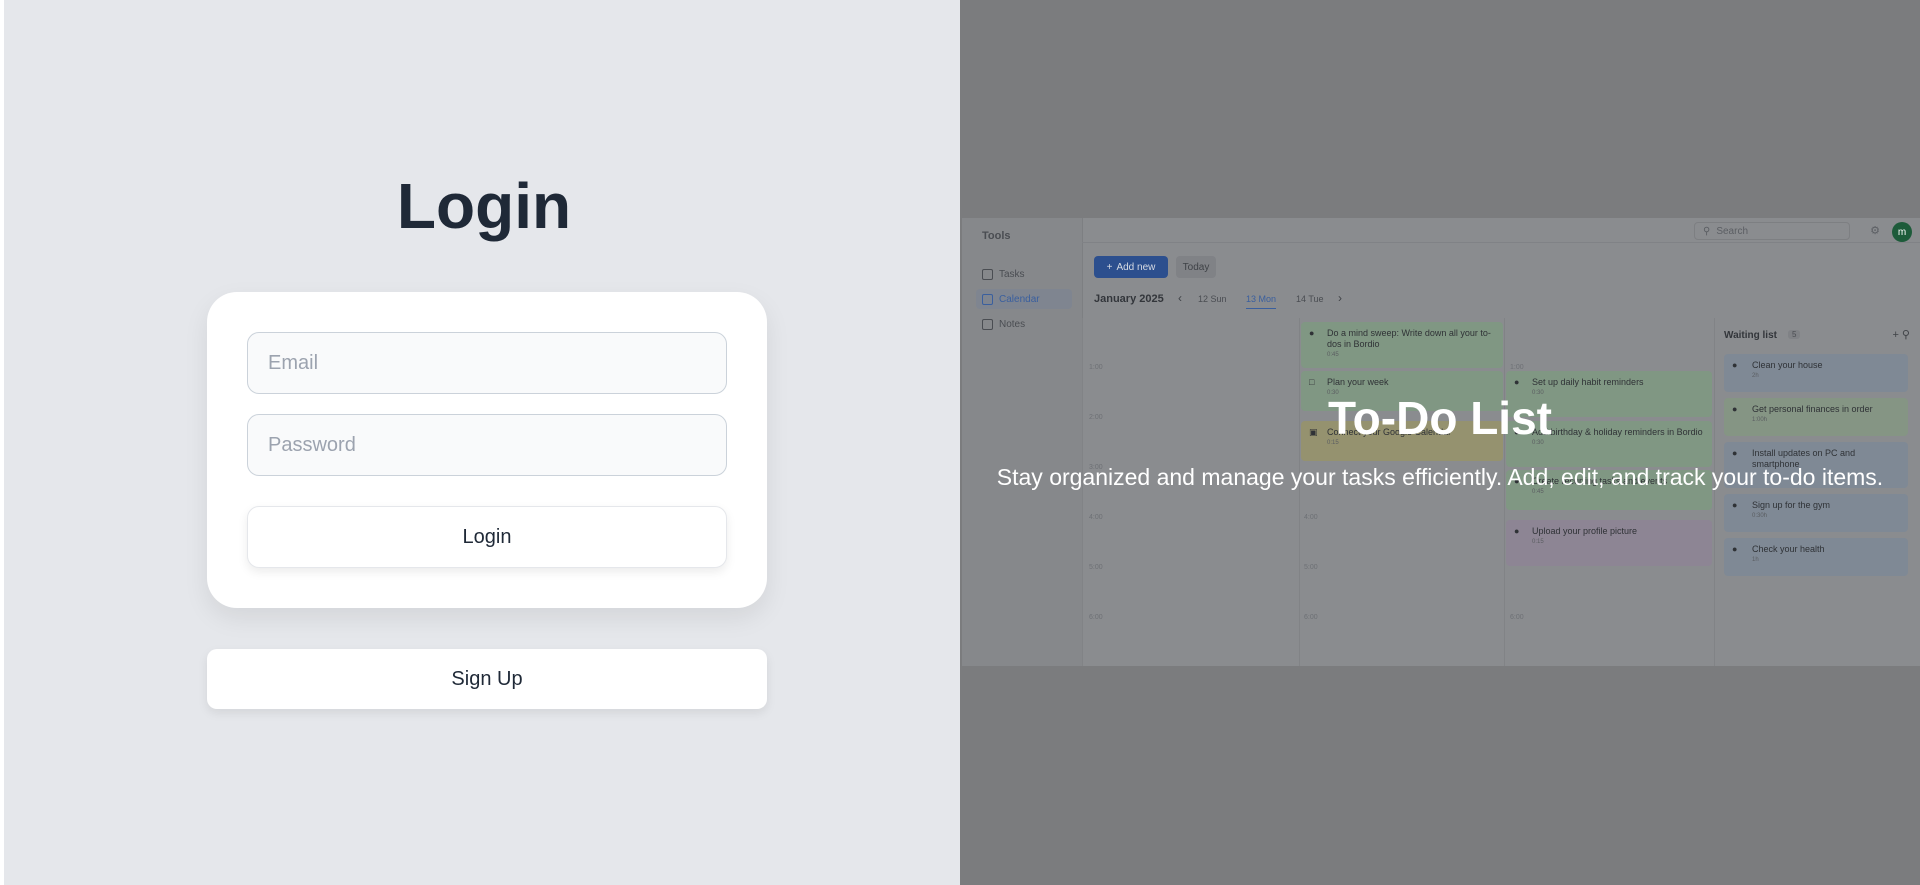 This screenshot has width=1920, height=885. I want to click on login-card: Login, so click(487, 450).